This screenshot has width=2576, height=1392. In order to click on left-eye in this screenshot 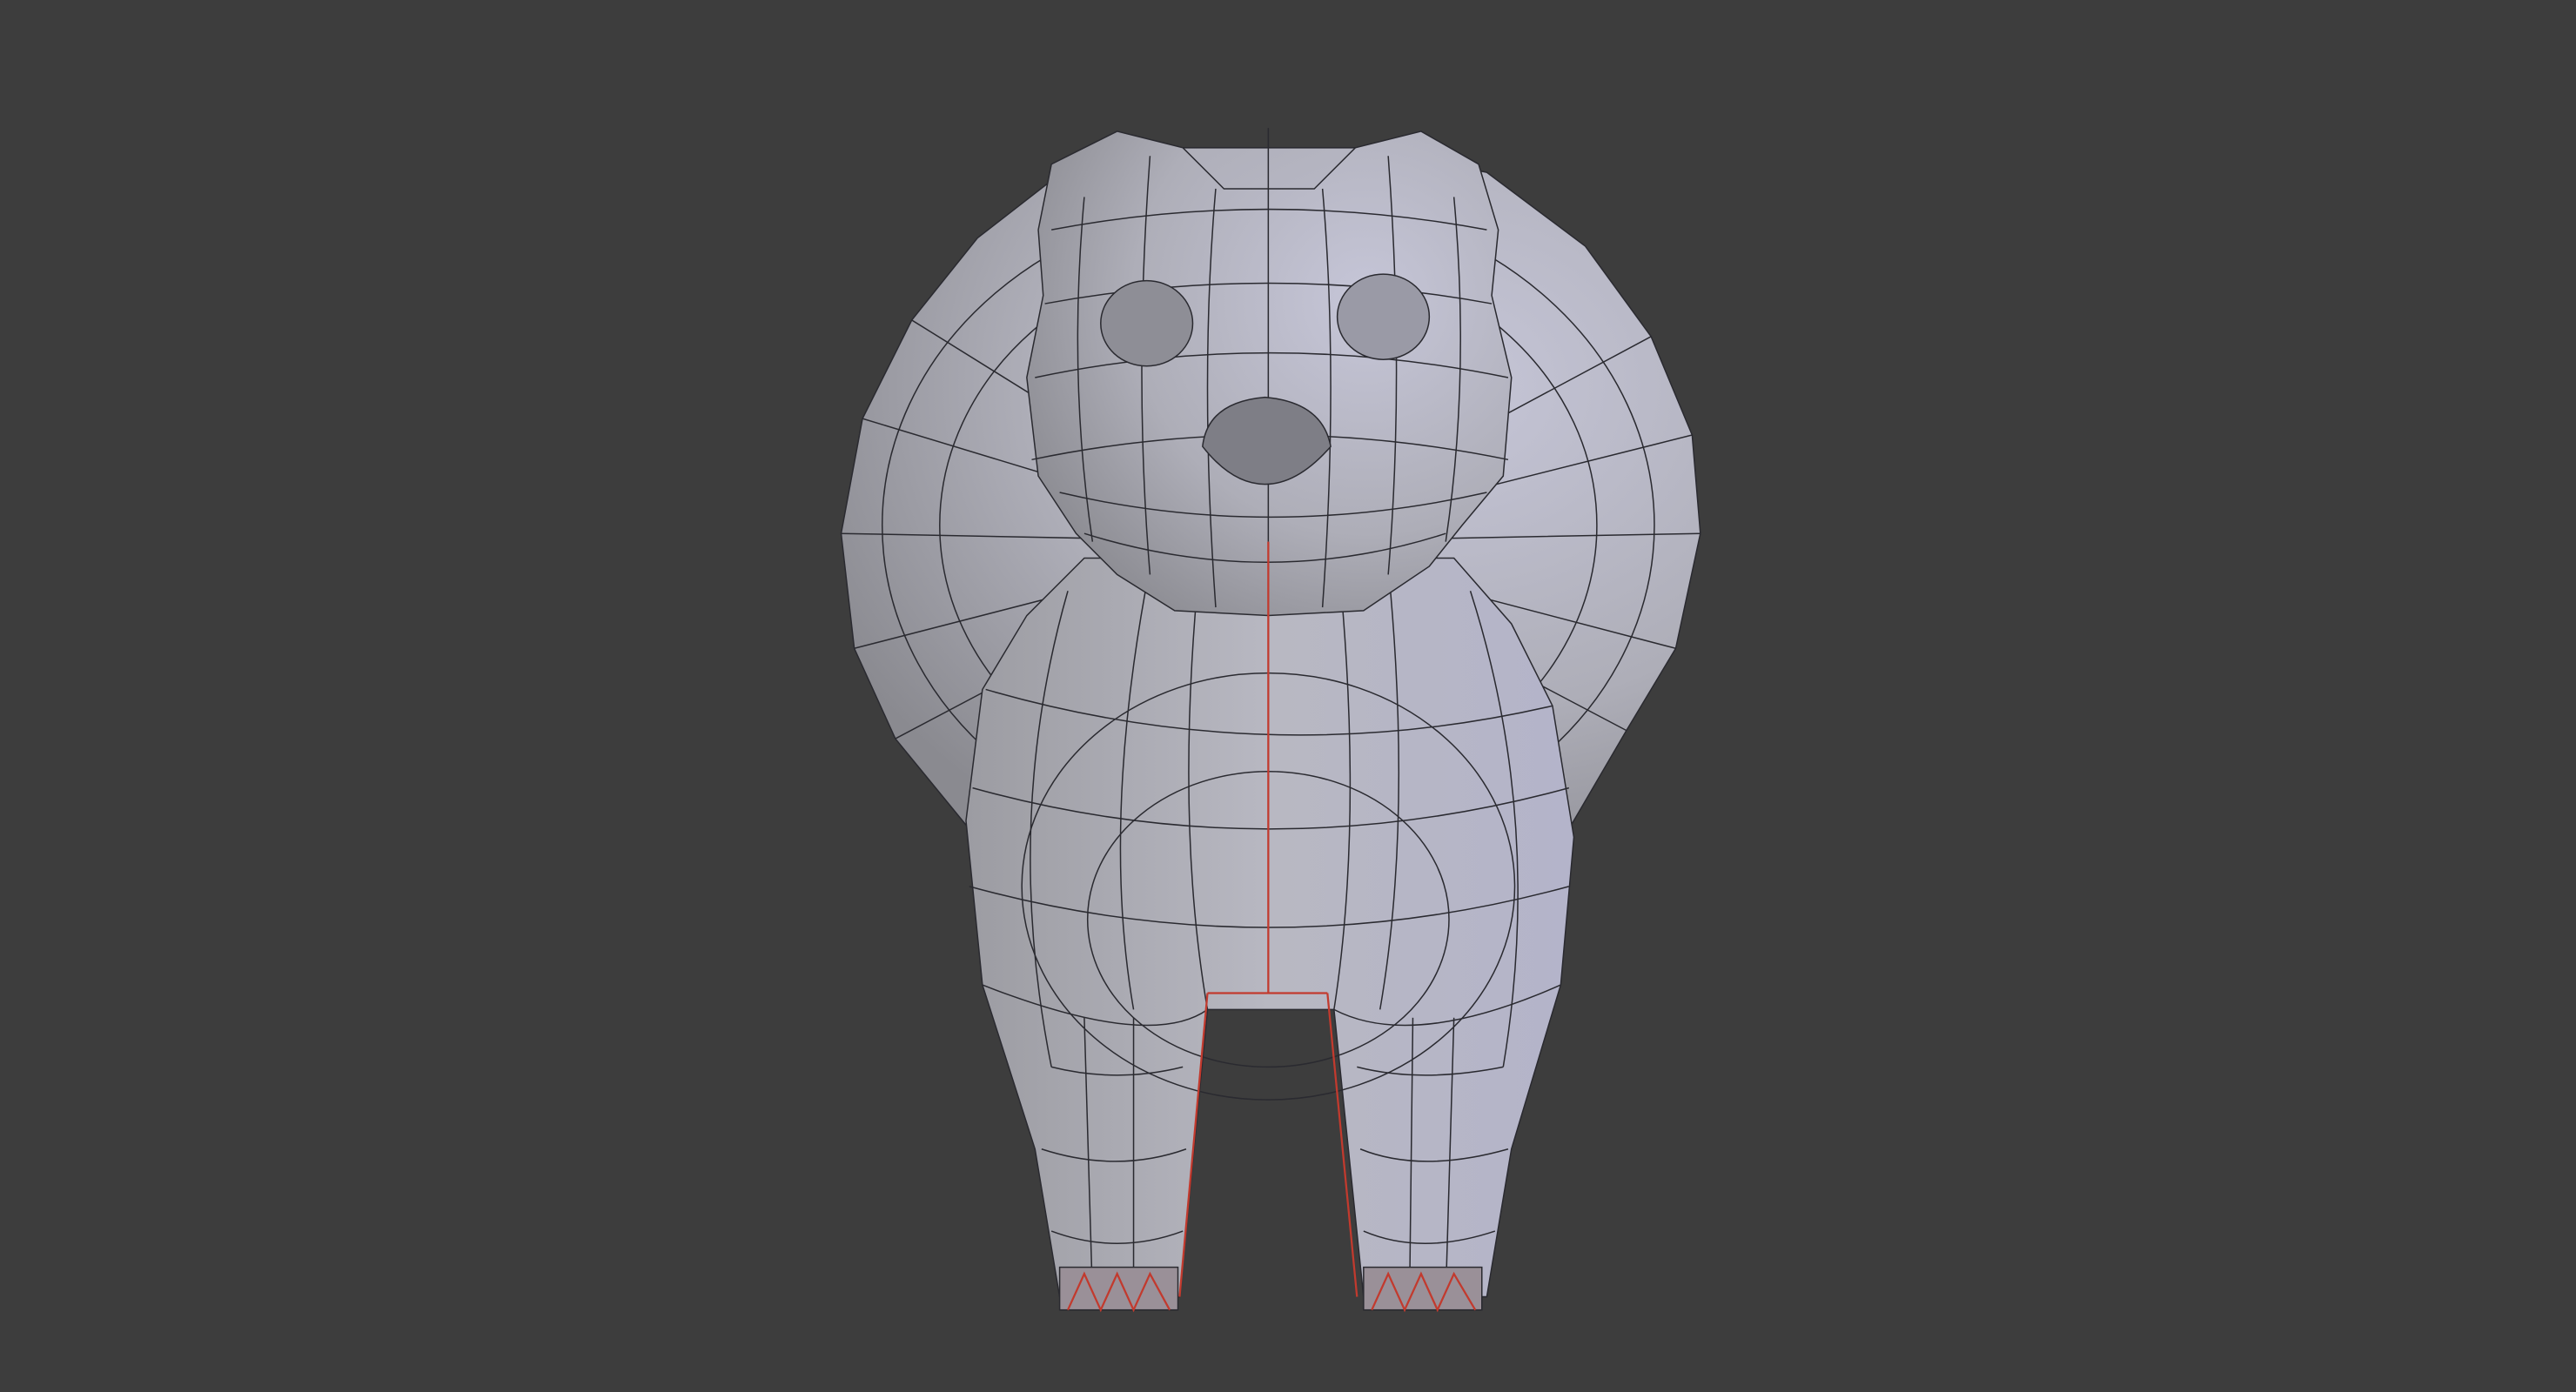, I will do `click(1147, 323)`.